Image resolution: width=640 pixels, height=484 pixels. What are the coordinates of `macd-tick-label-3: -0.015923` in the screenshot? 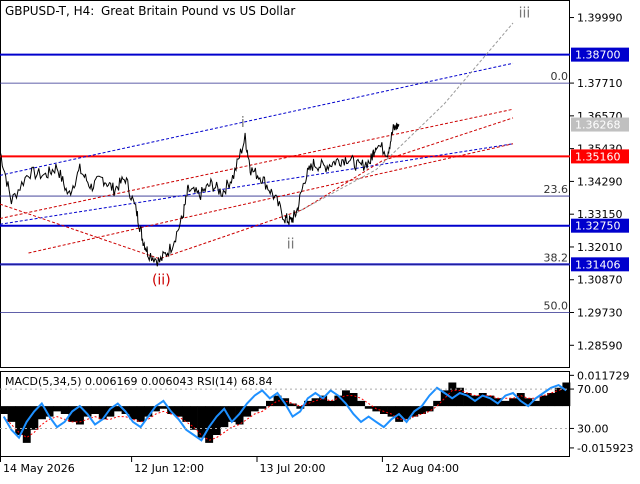 It's located at (605, 448).